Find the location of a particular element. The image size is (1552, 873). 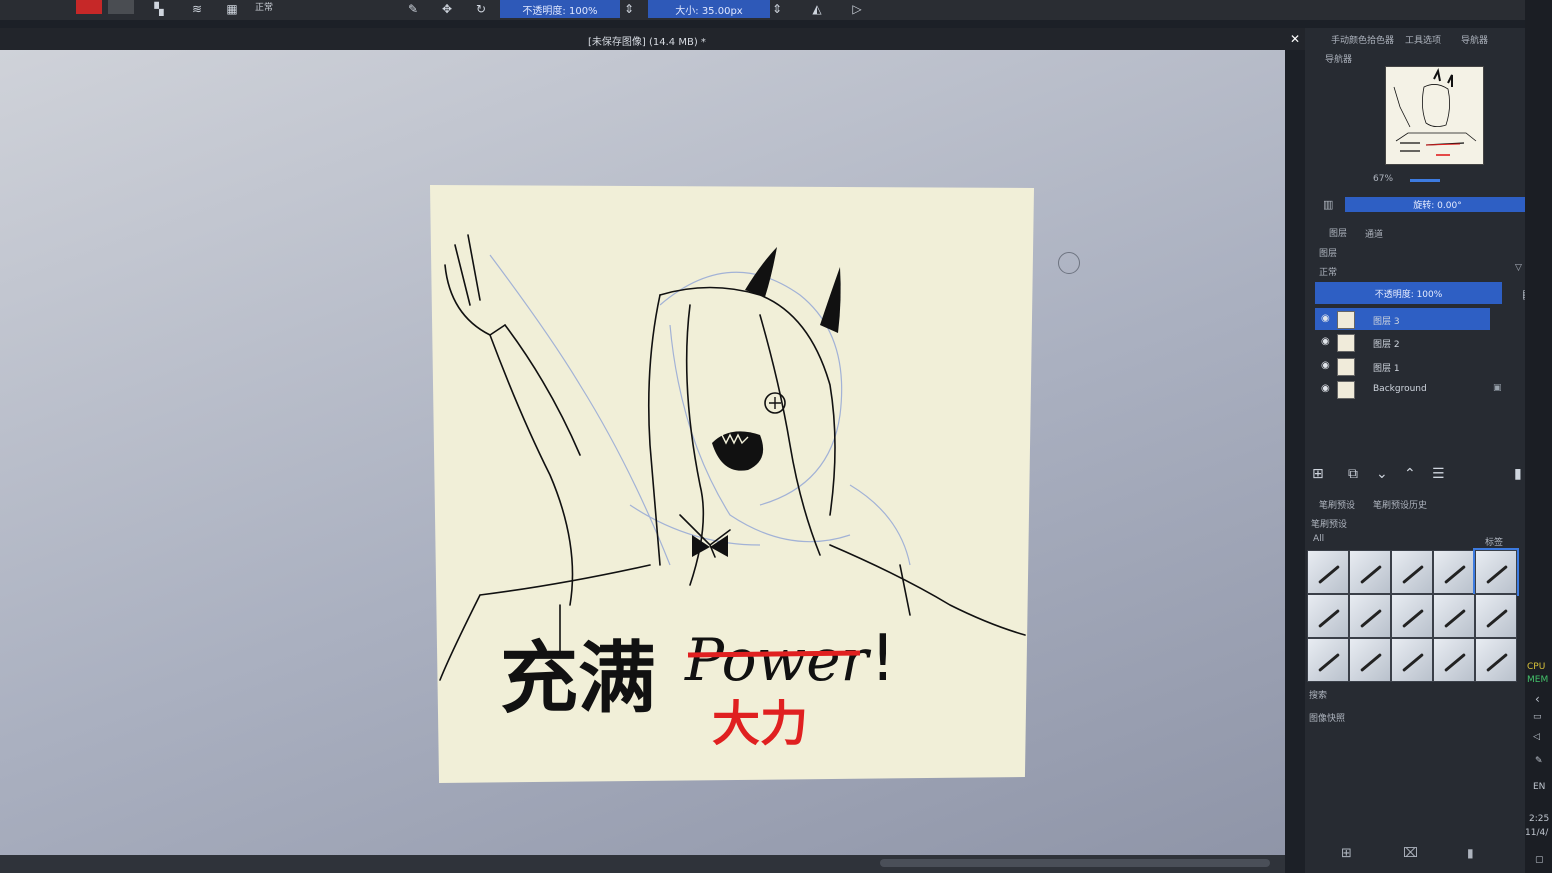

add-layer-icon: ⊞ is located at coordinates (1318, 474).